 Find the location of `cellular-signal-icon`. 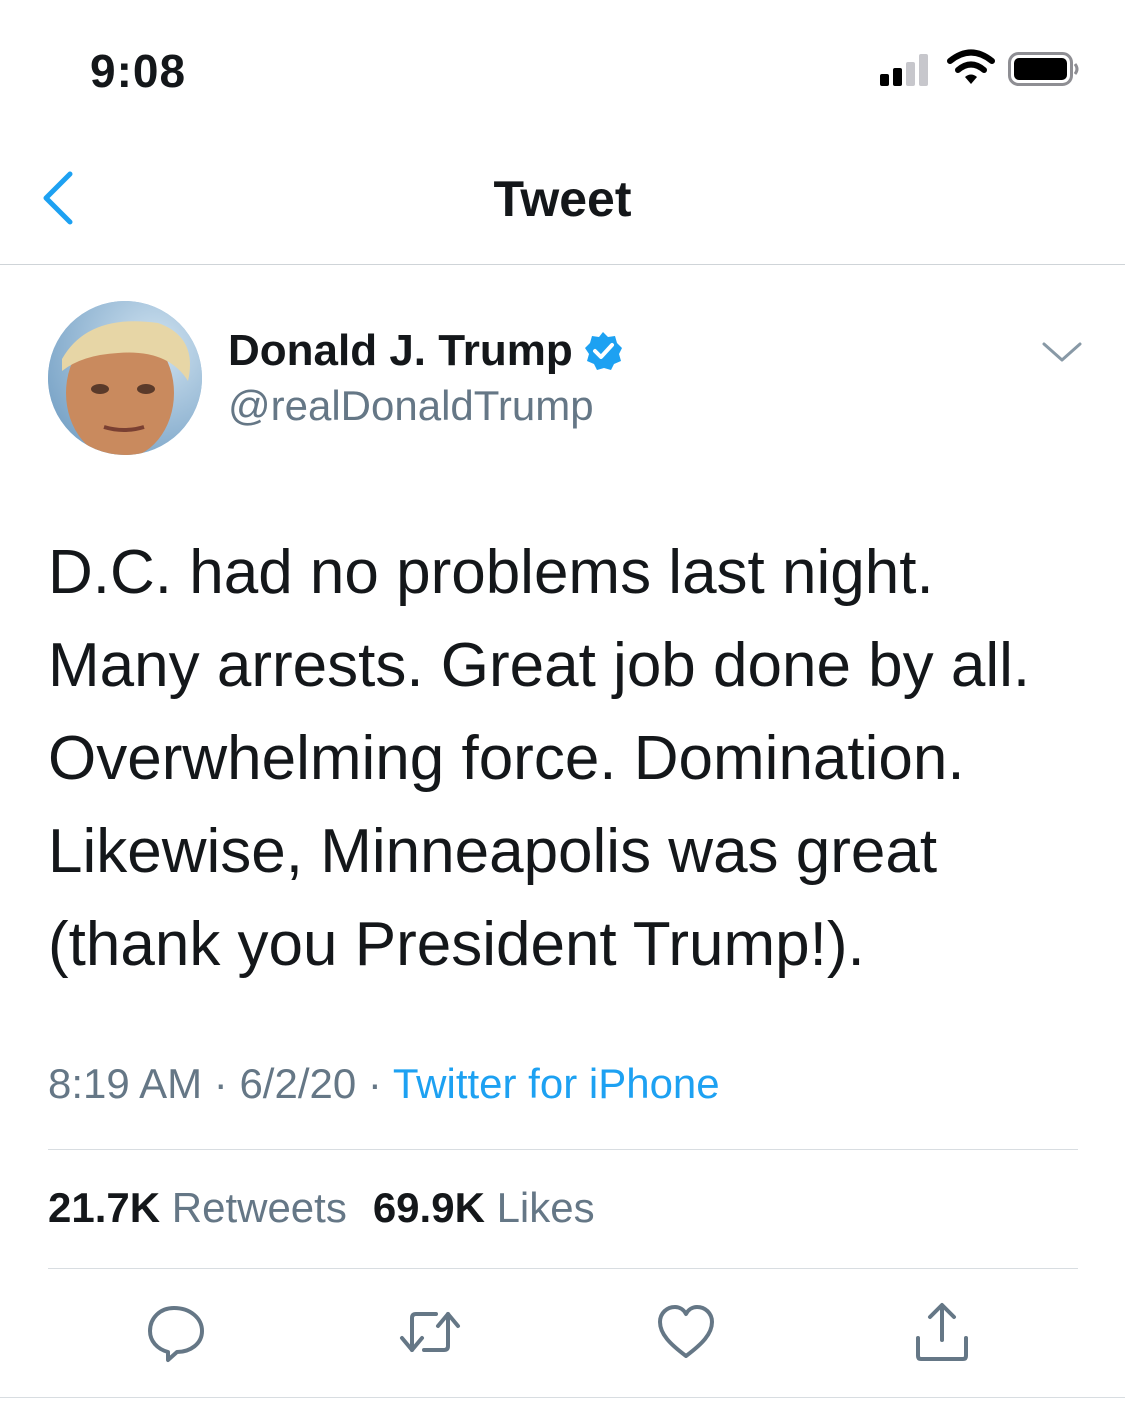

cellular-signal-icon is located at coordinates (908, 69).